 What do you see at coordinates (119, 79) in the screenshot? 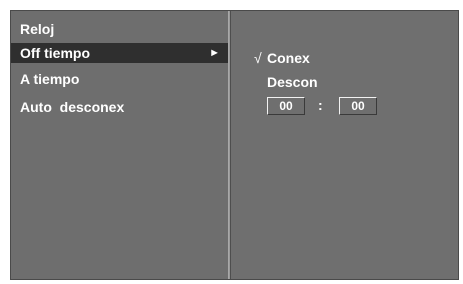
I see `menu-item-a-tiempo: A tiempo` at bounding box center [119, 79].